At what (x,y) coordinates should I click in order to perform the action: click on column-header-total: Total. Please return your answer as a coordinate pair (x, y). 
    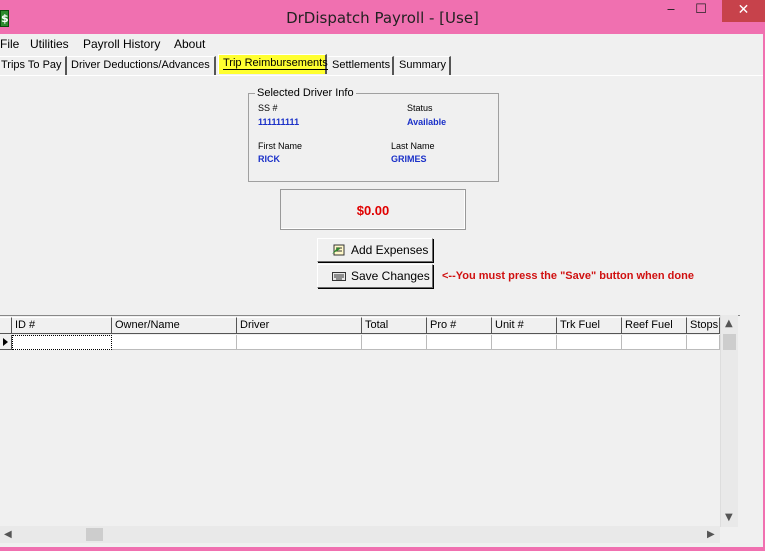
    Looking at the image, I should click on (394, 325).